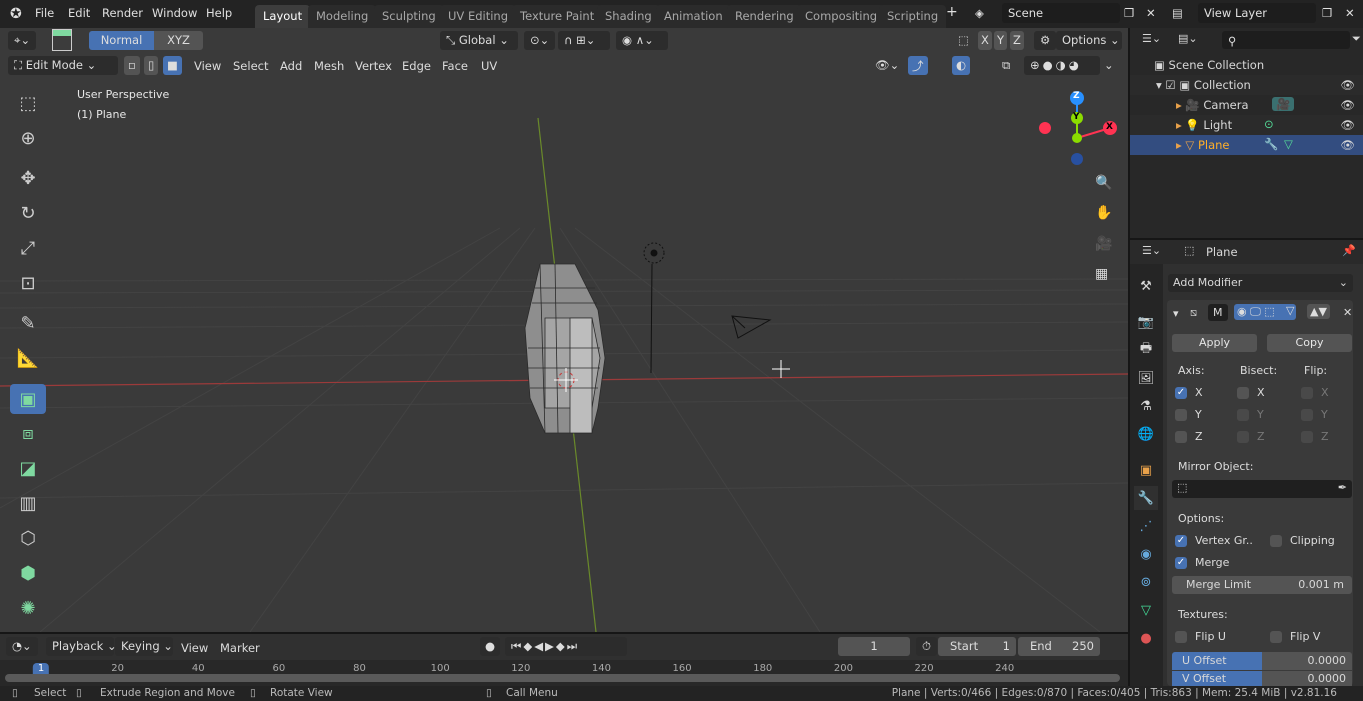 The height and width of the screenshot is (701, 1363). I want to click on menu-file: File, so click(44, 13).